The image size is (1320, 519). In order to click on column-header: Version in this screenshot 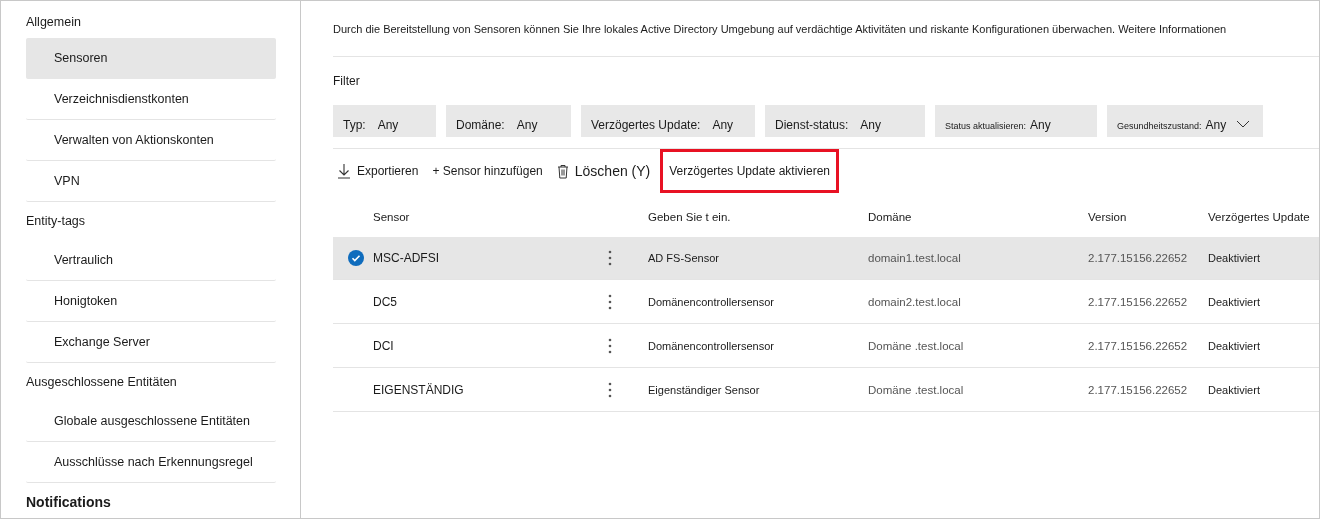, I will do `click(1108, 216)`.